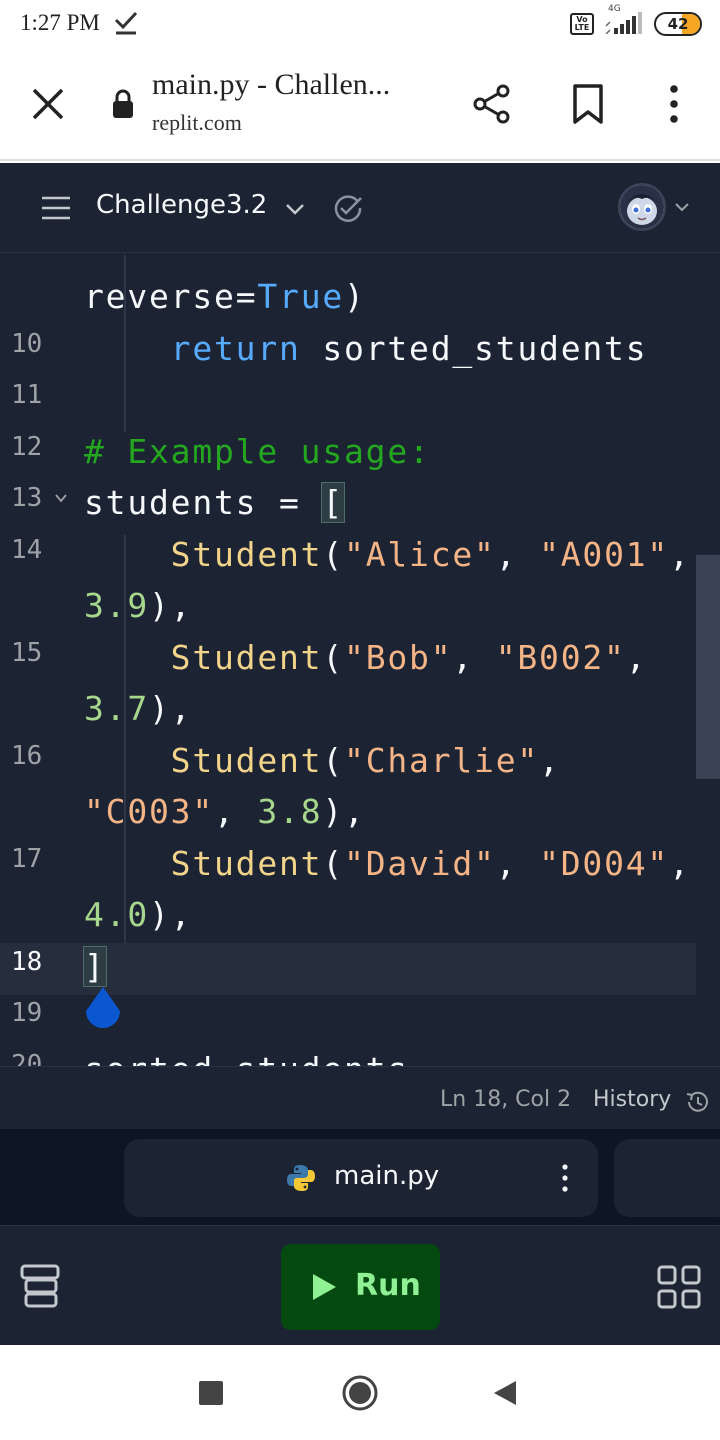 The image size is (720, 1440). Describe the element at coordinates (442, 760) in the screenshot. I see `code-token: "Charlie"` at that location.